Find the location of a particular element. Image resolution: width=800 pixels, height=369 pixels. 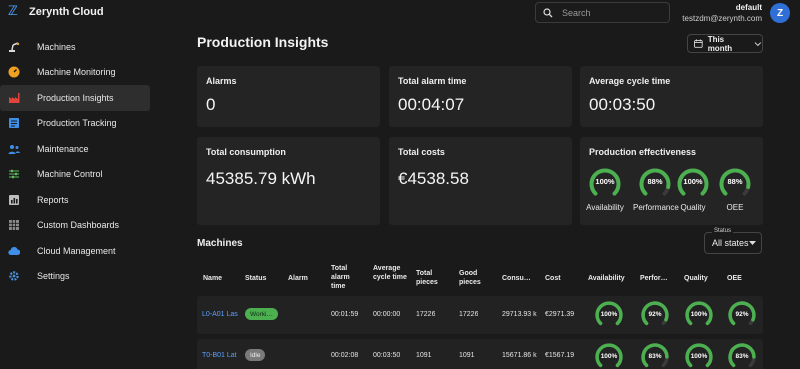

search-icon is located at coordinates (548, 12).